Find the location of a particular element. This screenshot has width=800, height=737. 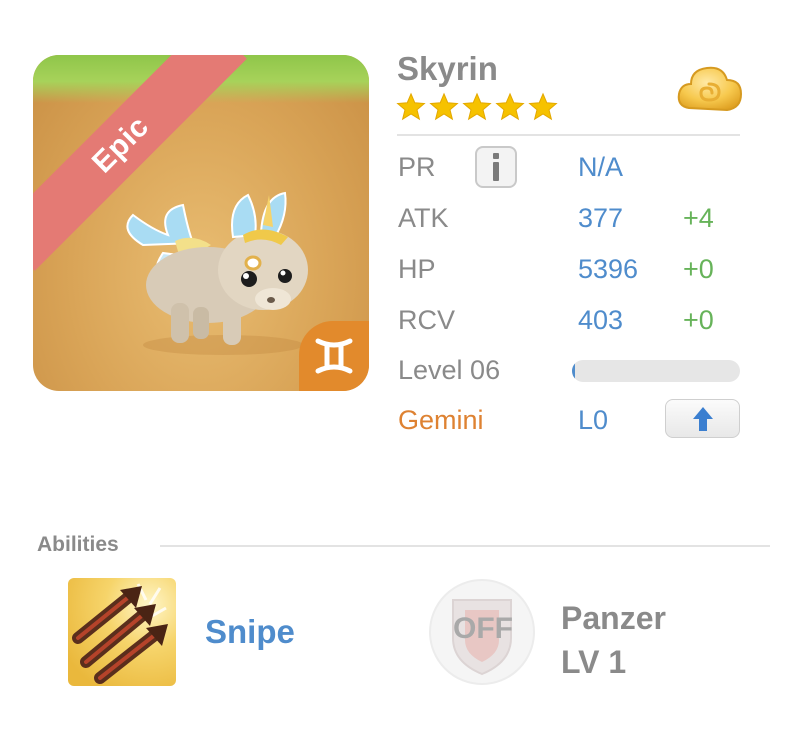

snipe-ability-button is located at coordinates (122, 632).